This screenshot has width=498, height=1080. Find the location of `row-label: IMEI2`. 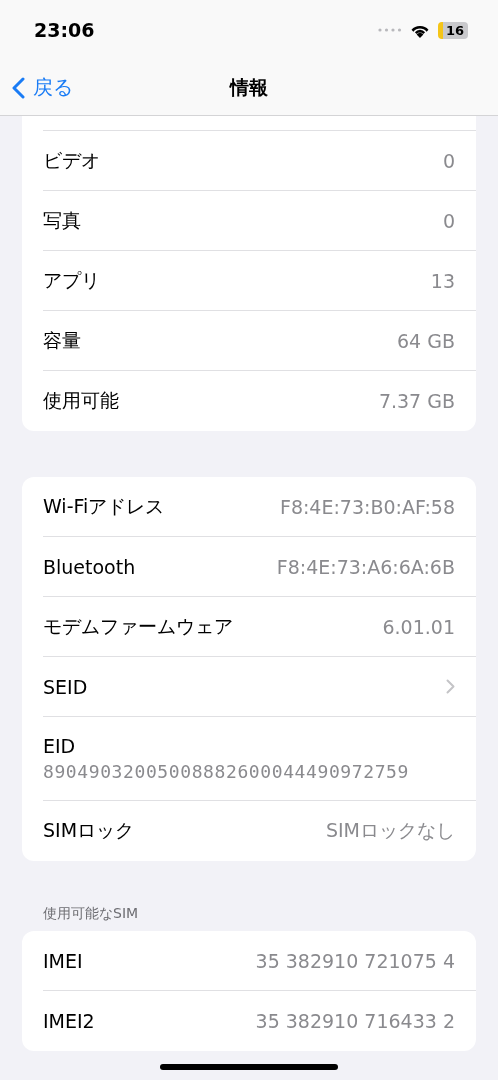

row-label: IMEI2 is located at coordinates (69, 1021).